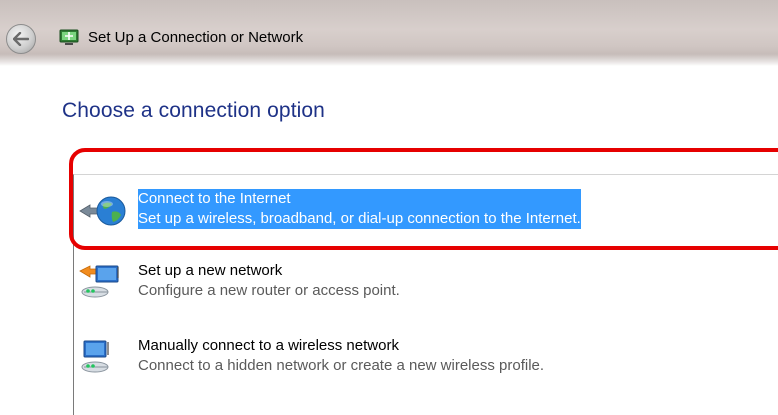 The width and height of the screenshot is (778, 415). Describe the element at coordinates (268, 345) in the screenshot. I see `option-title: Manually connect to a wireless network` at that location.